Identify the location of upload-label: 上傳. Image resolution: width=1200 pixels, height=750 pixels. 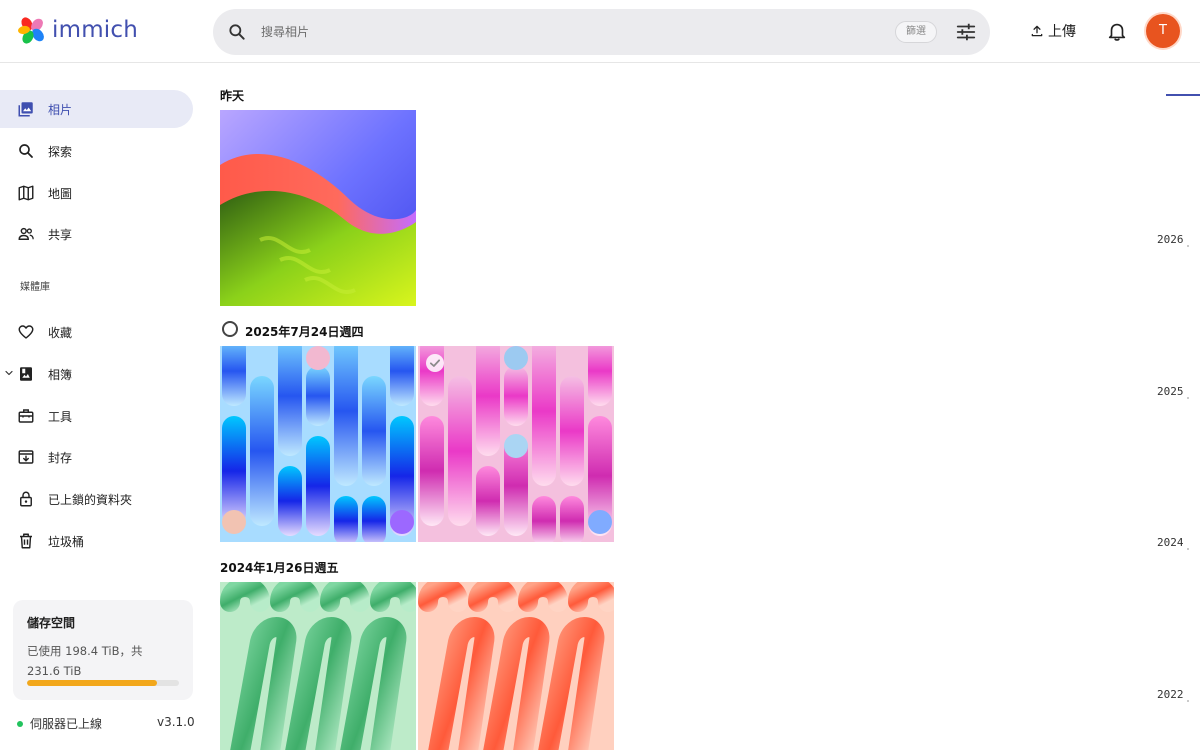
(1062, 32).